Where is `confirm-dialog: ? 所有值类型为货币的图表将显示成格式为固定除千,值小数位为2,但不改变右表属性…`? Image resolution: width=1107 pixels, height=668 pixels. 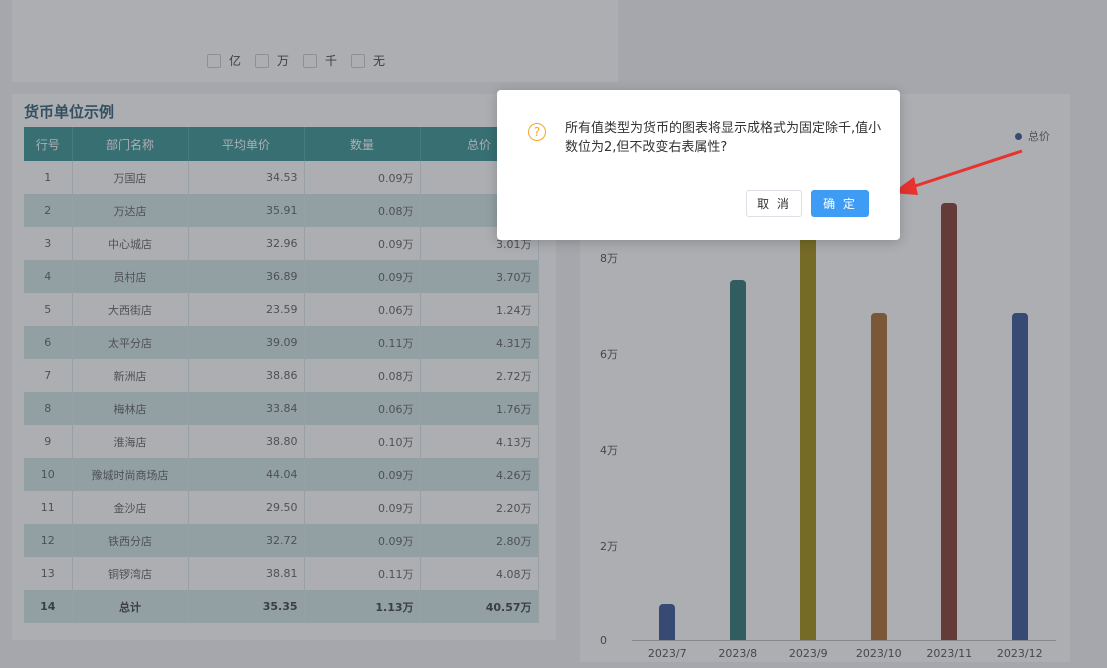
confirm-dialog: ? 所有值类型为货币的图表将显示成格式为固定除千,值小数位为2,但不改变右表属性… is located at coordinates (698, 165).